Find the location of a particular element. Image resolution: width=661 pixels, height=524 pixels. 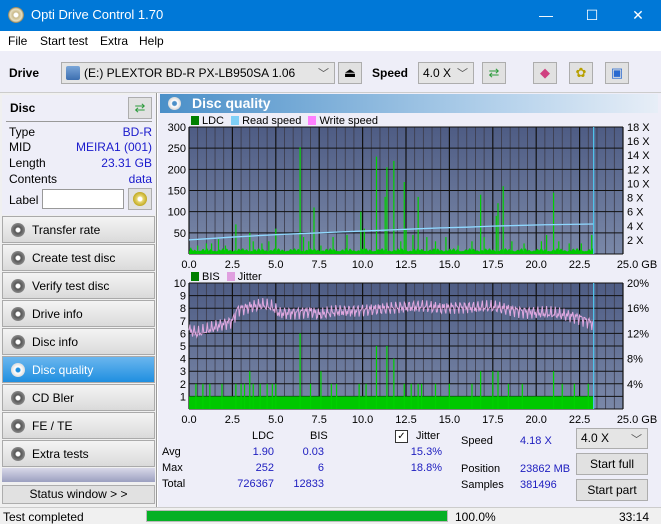

stat-jitter-value: 18.8% is located at coordinates (426, 468).